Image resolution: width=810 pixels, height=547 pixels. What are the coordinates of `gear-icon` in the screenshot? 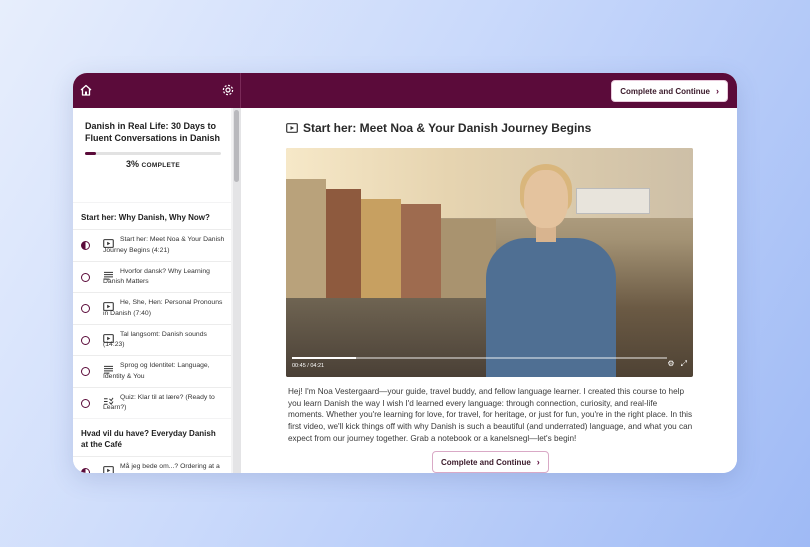 It's located at (228, 90).